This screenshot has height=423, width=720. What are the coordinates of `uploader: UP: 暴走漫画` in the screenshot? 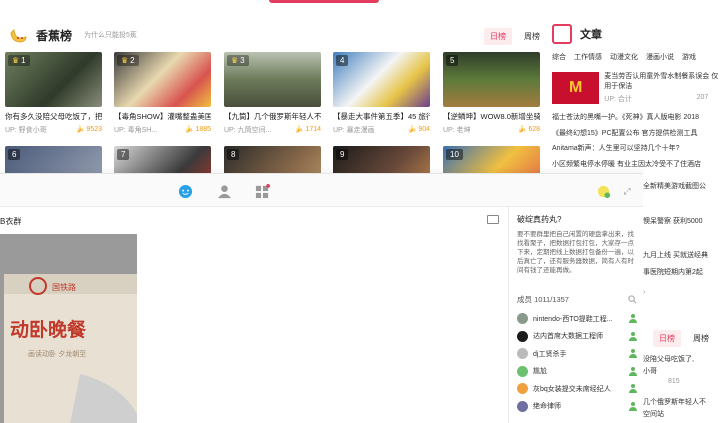 It's located at (354, 130).